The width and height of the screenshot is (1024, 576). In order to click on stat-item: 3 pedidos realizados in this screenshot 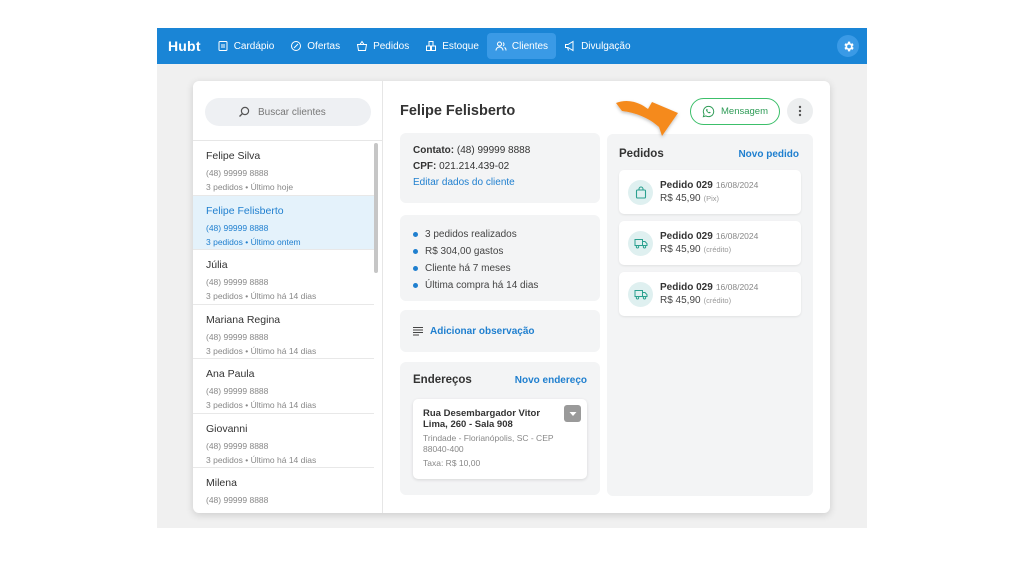, I will do `click(500, 234)`.